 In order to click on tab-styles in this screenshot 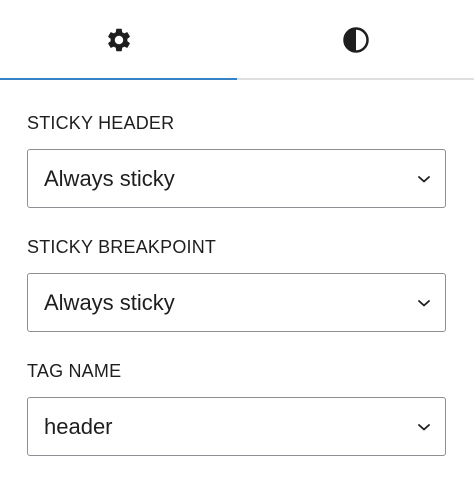, I will do `click(355, 40)`.